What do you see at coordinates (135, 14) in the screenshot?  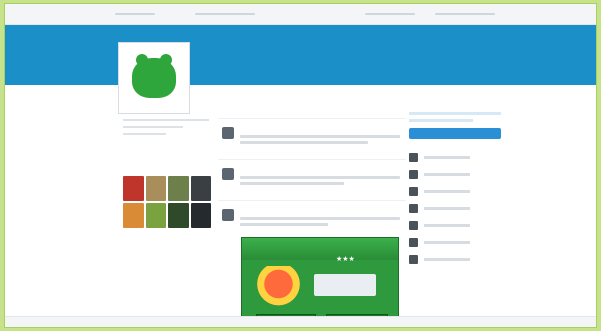 I see `nav-item-home` at bounding box center [135, 14].